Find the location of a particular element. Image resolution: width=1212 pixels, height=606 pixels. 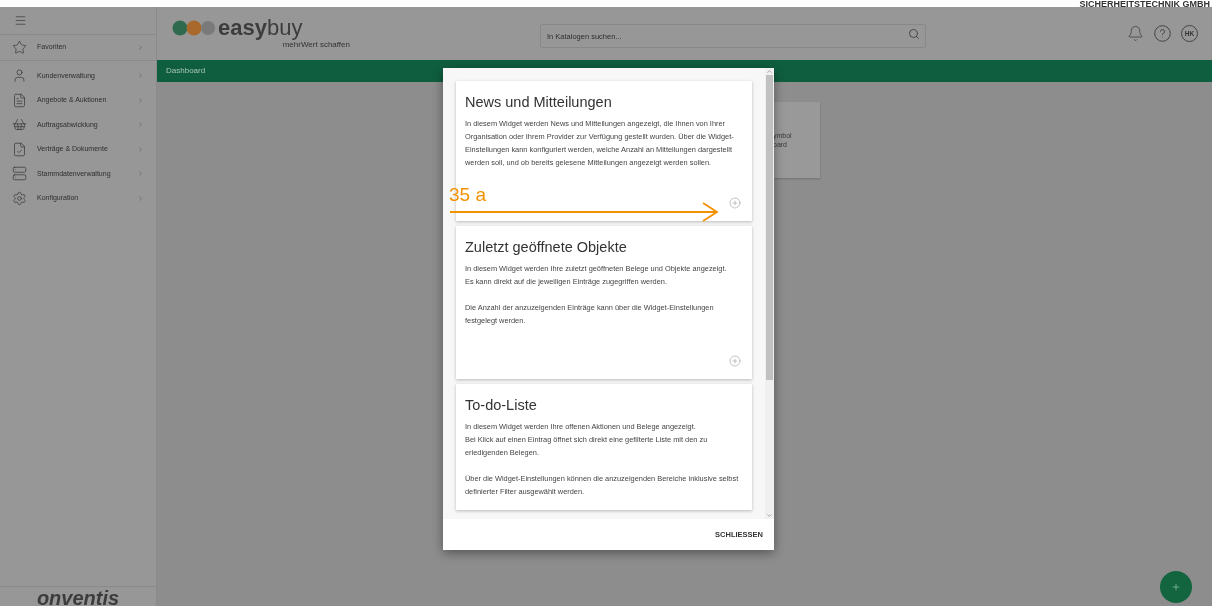

footer-logo: onventis is located at coordinates (78, 598).